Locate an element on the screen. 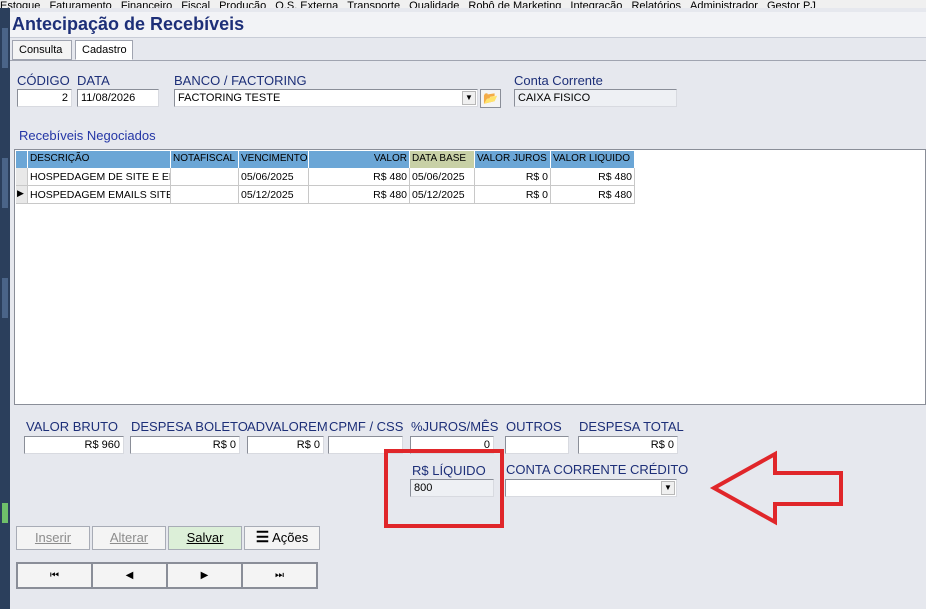  banco-select-value: FACTORING TESTE is located at coordinates (229, 98).